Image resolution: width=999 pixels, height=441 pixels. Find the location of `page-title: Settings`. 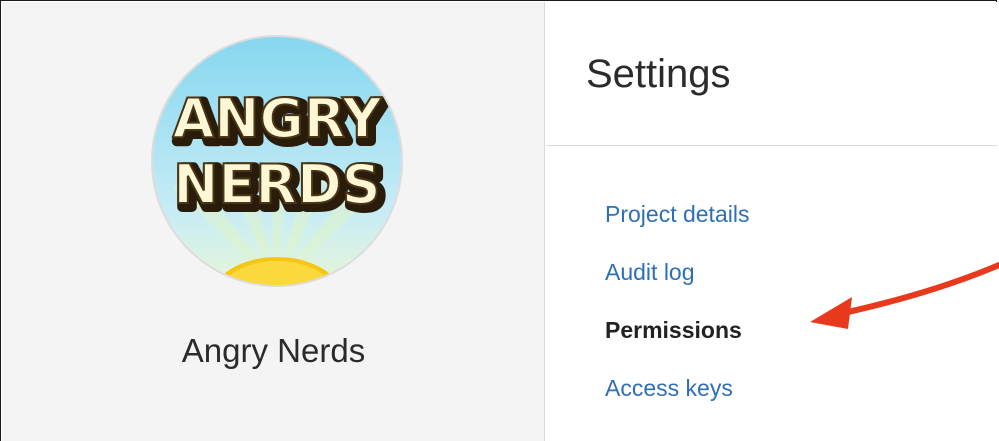

page-title: Settings is located at coordinates (658, 74).